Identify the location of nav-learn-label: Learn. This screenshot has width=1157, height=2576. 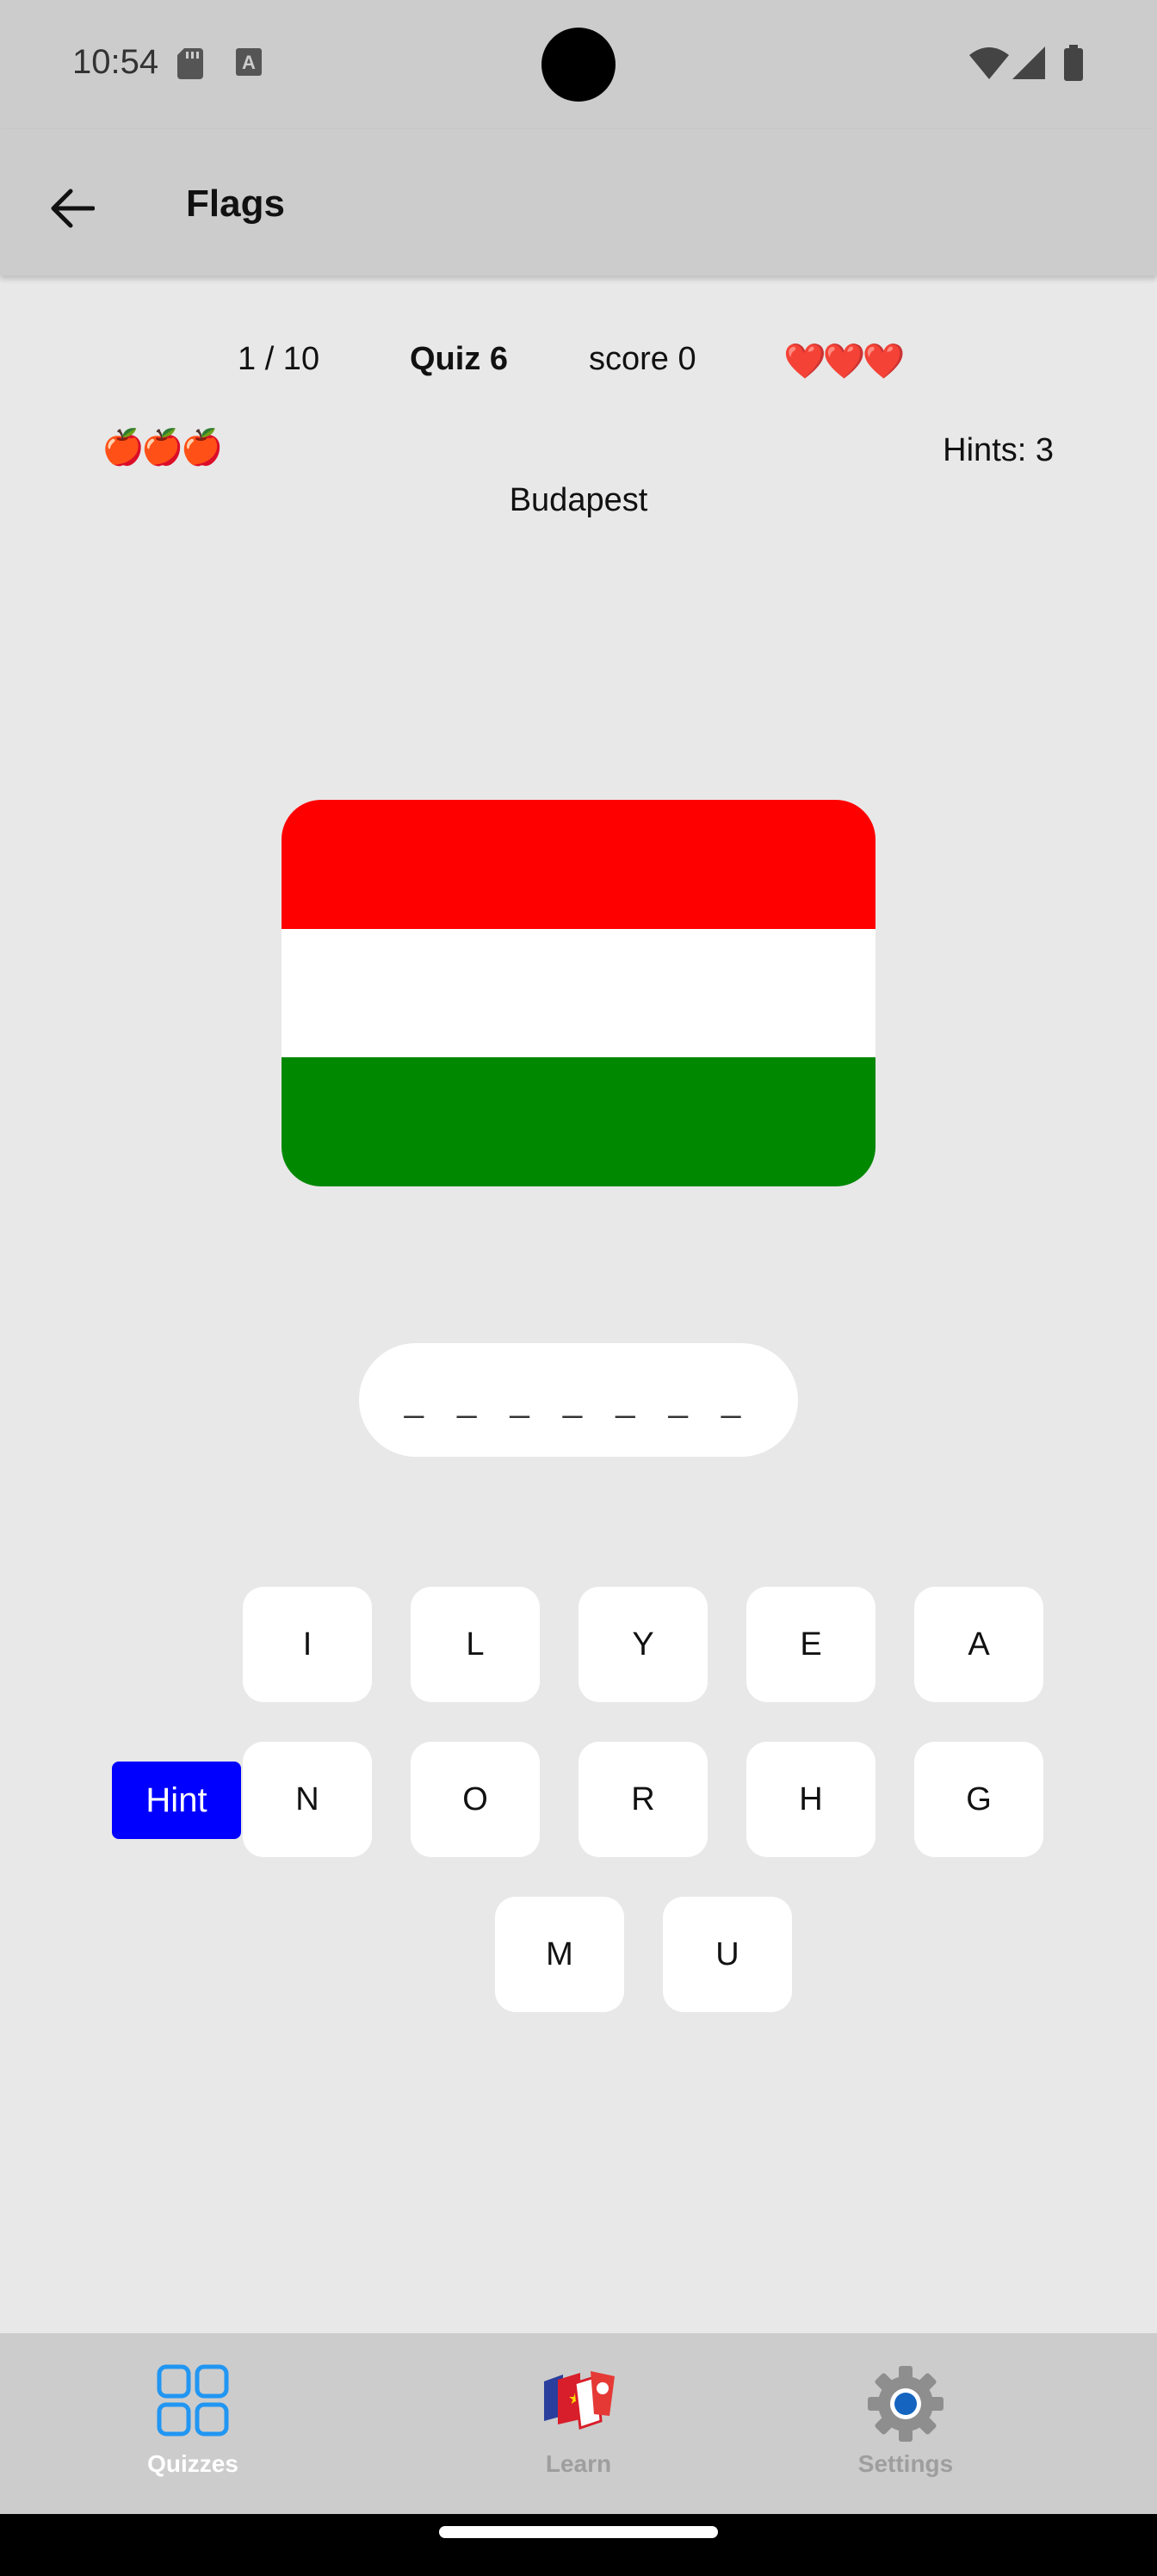
(579, 2464).